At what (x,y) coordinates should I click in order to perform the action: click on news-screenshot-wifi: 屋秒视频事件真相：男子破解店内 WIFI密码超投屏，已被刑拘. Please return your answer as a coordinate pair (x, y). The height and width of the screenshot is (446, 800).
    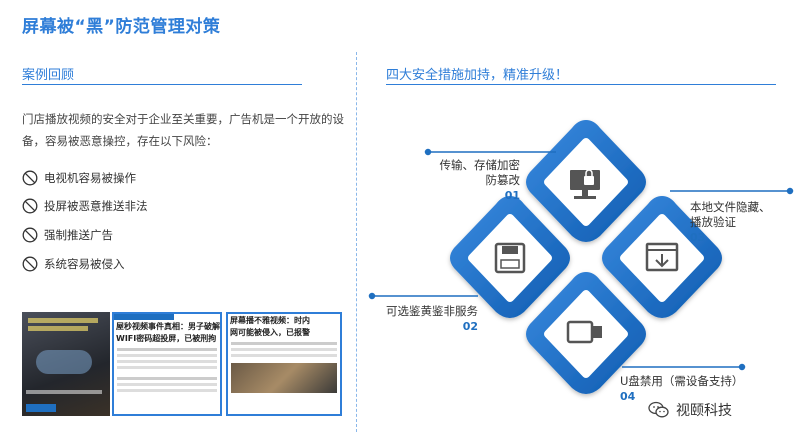
    Looking at the image, I should click on (167, 364).